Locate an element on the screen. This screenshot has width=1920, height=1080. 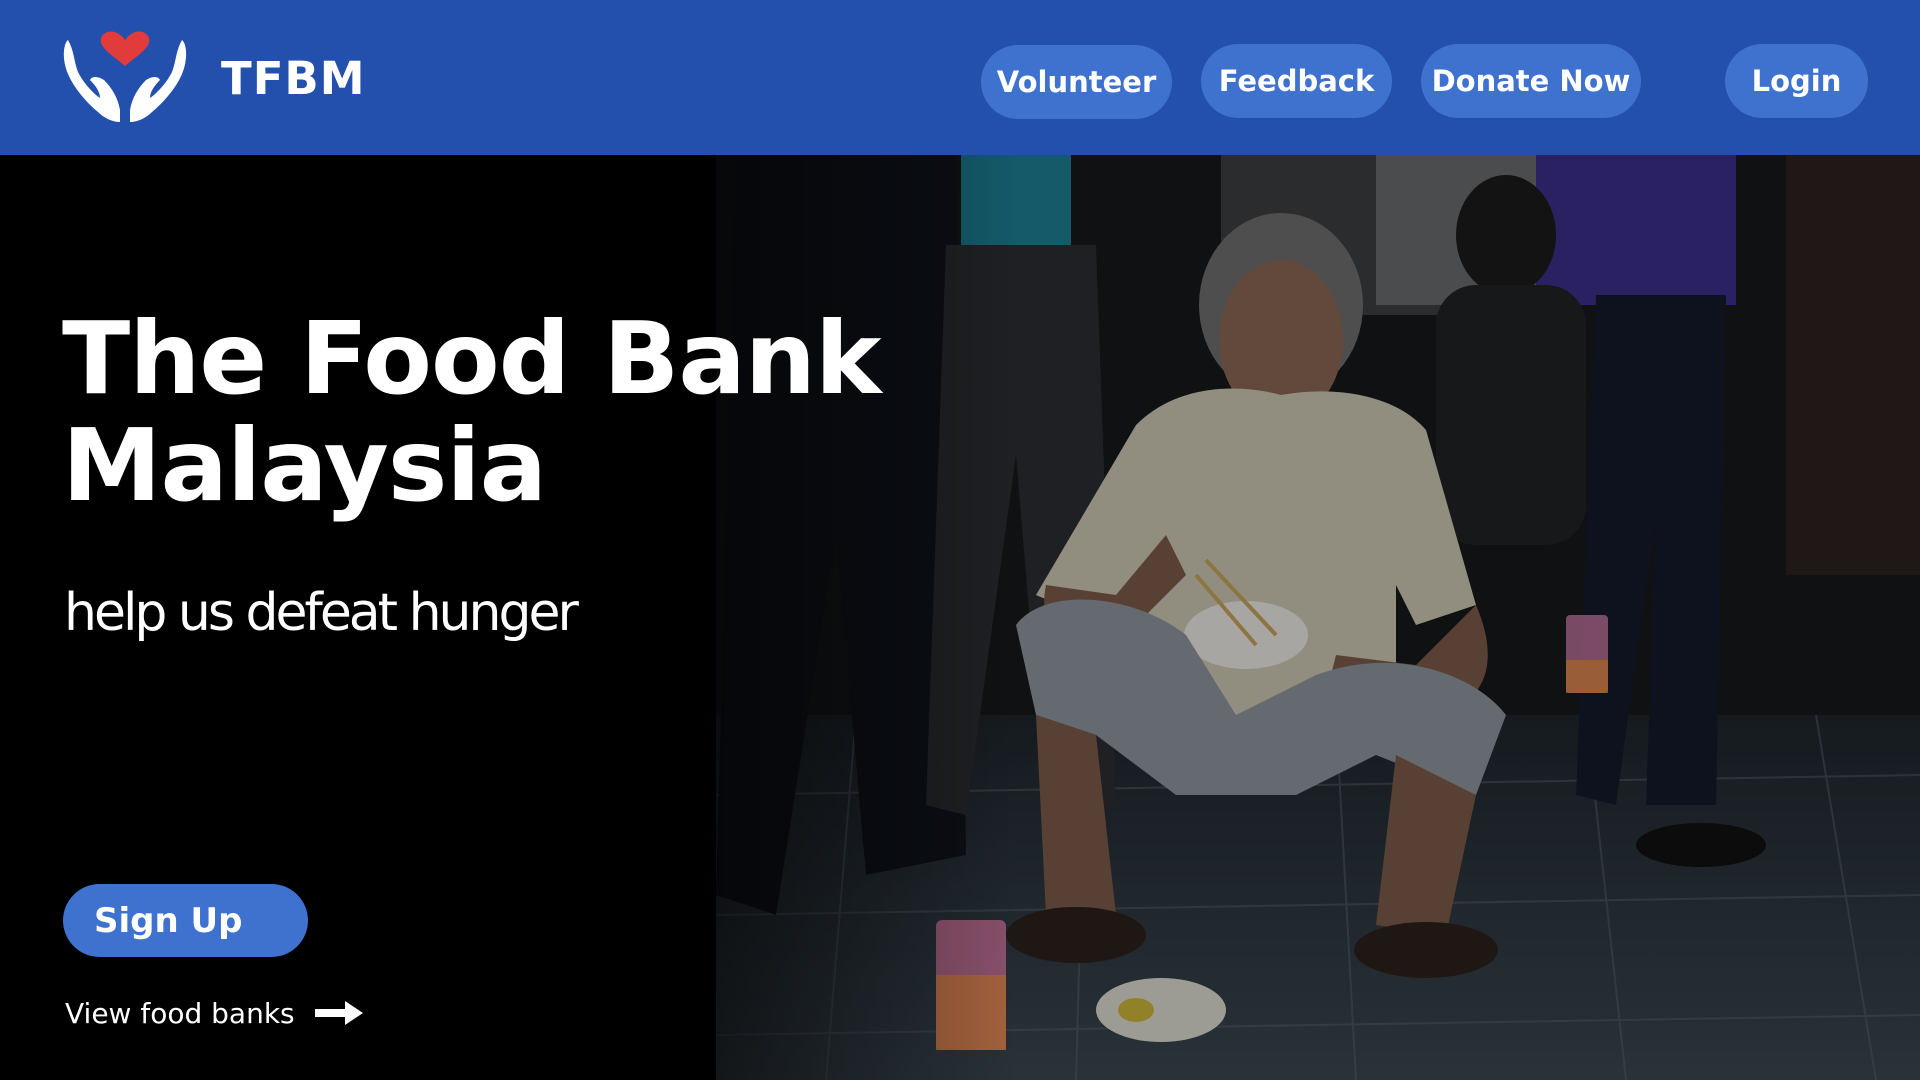
hero-tagline: help us defeat hunger is located at coordinates (321, 613).